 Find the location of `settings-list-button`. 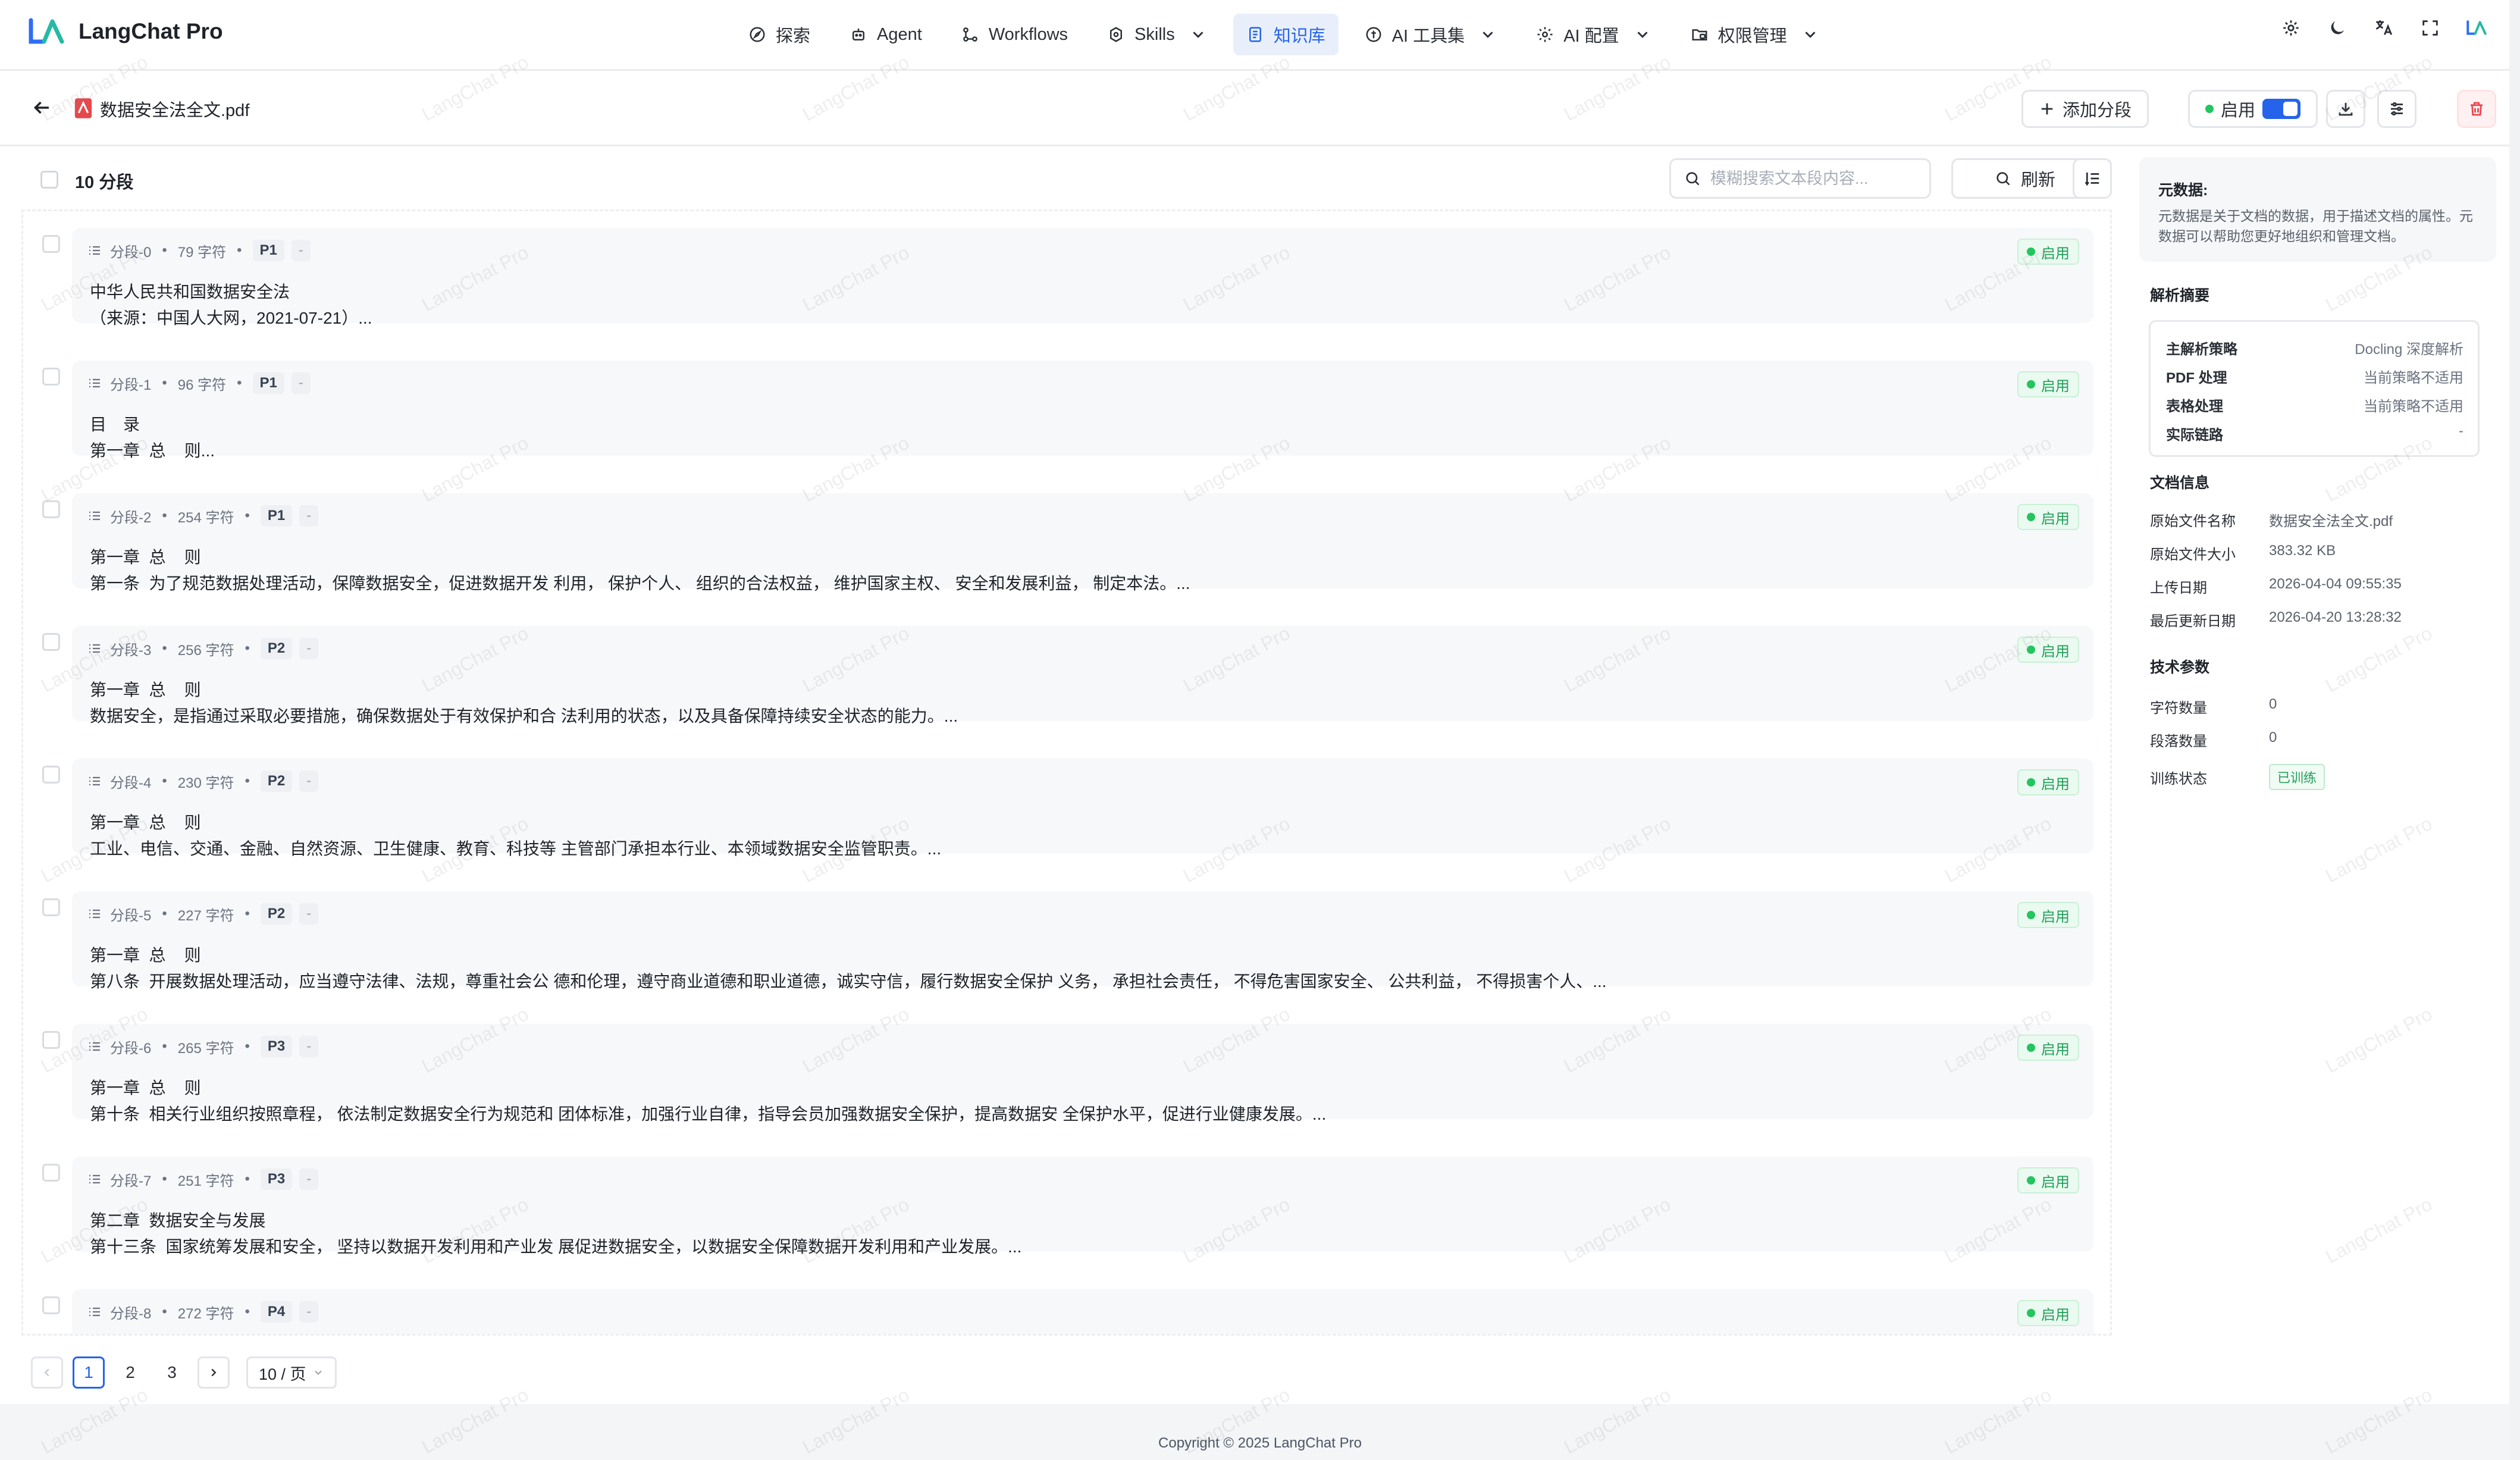

settings-list-button is located at coordinates (2396, 109).